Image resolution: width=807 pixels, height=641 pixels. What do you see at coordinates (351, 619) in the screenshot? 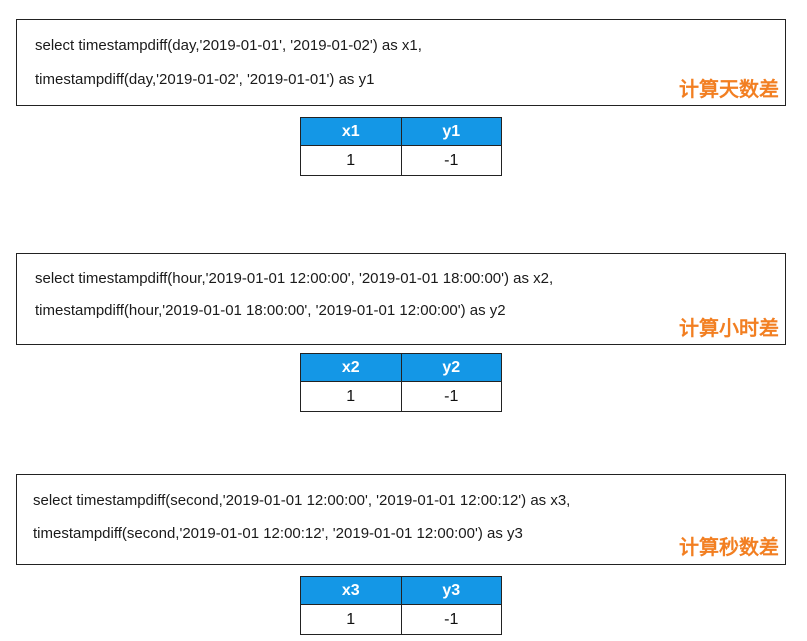
I see `table-cell: 1` at bounding box center [351, 619].